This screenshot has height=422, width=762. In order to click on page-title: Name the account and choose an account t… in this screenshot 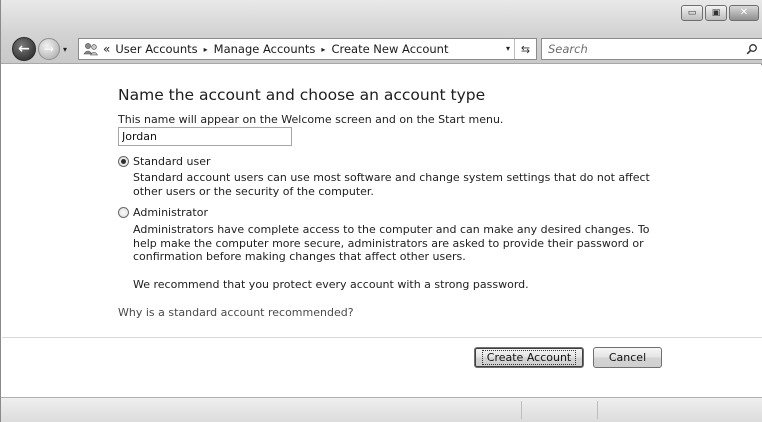, I will do `click(302, 95)`.